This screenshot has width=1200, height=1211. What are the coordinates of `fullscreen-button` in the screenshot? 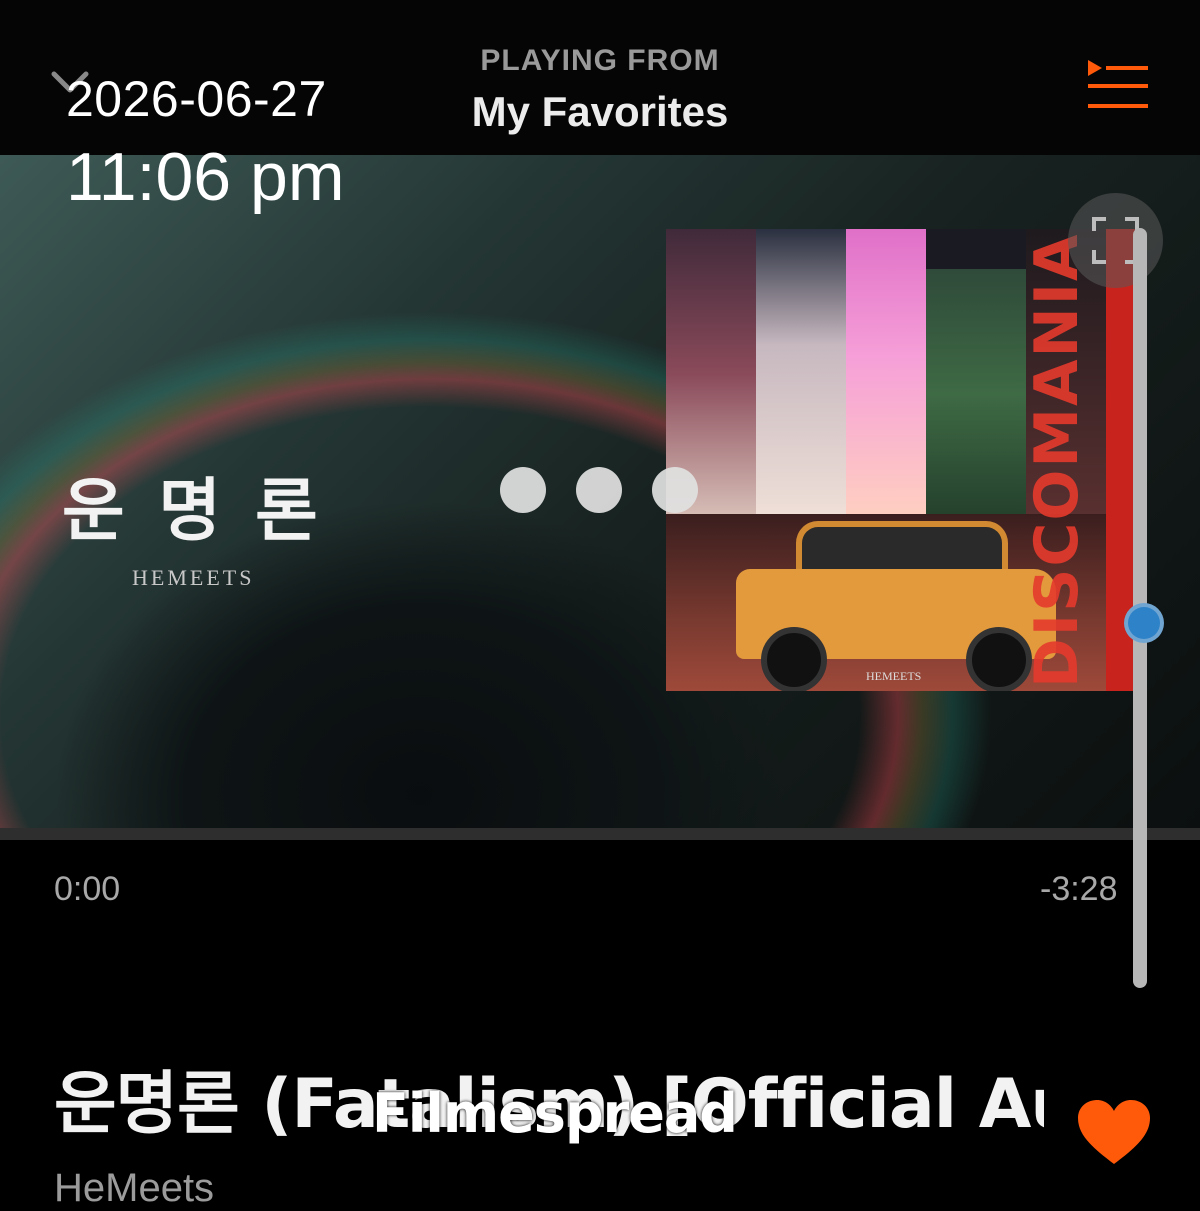 It's located at (1115, 240).